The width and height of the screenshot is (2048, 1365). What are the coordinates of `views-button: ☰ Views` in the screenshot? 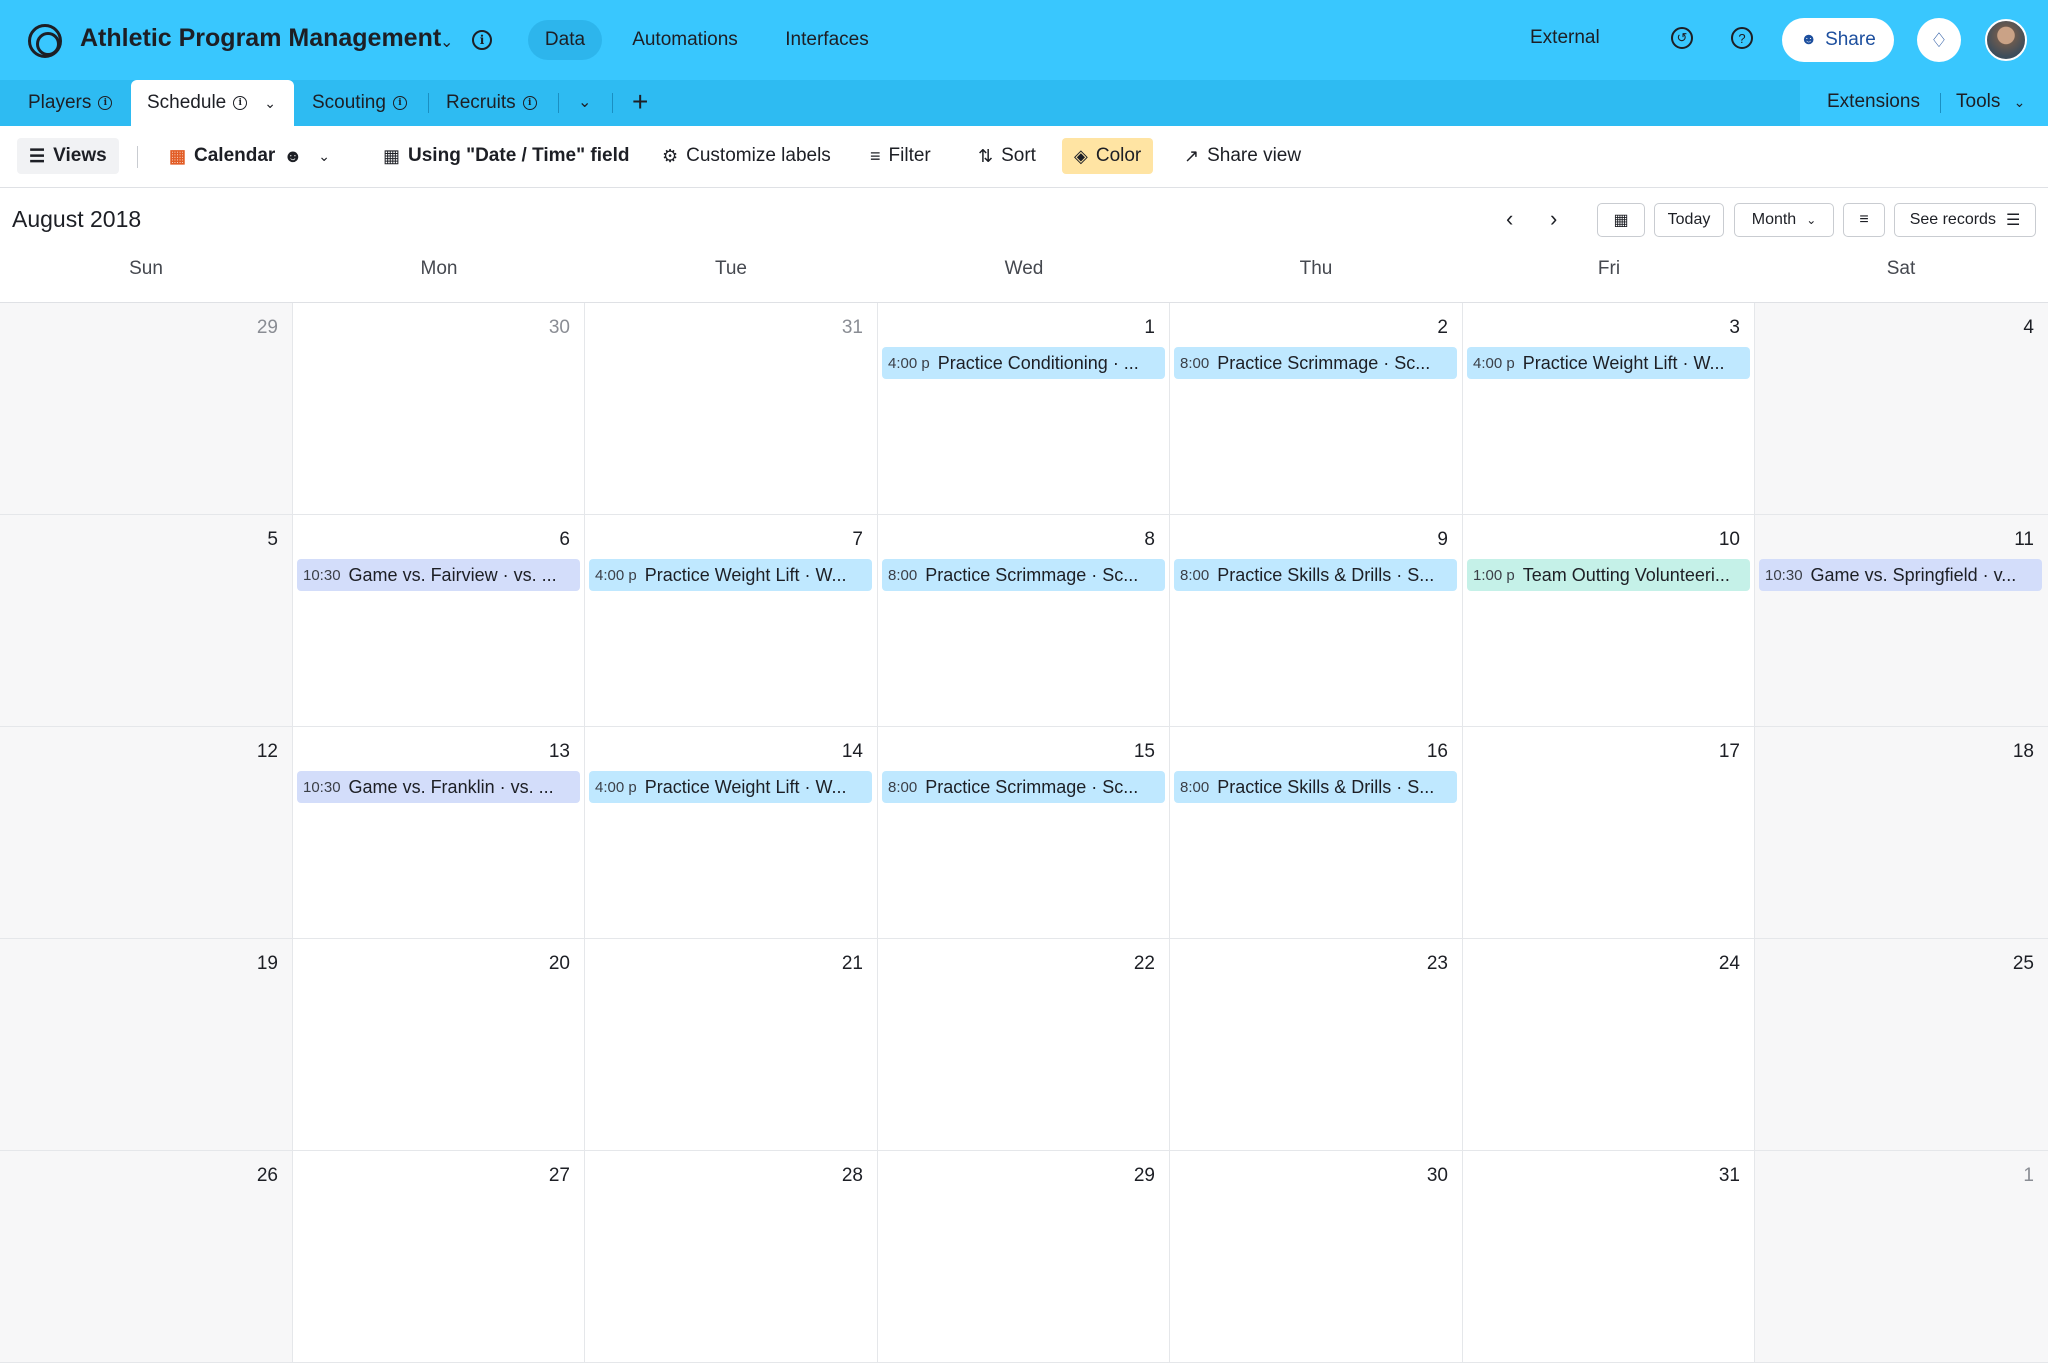 It's located at (68, 156).